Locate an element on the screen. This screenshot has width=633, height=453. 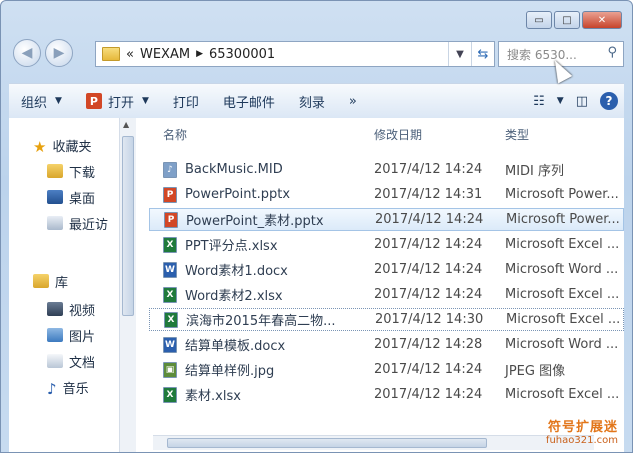
horizontal-scrollbar is located at coordinates (373, 442).